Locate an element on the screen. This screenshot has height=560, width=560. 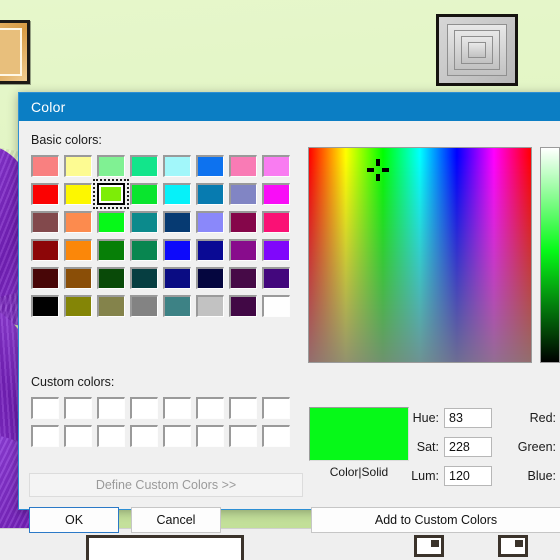
basic-colors-grid is located at coordinates (160, 236).